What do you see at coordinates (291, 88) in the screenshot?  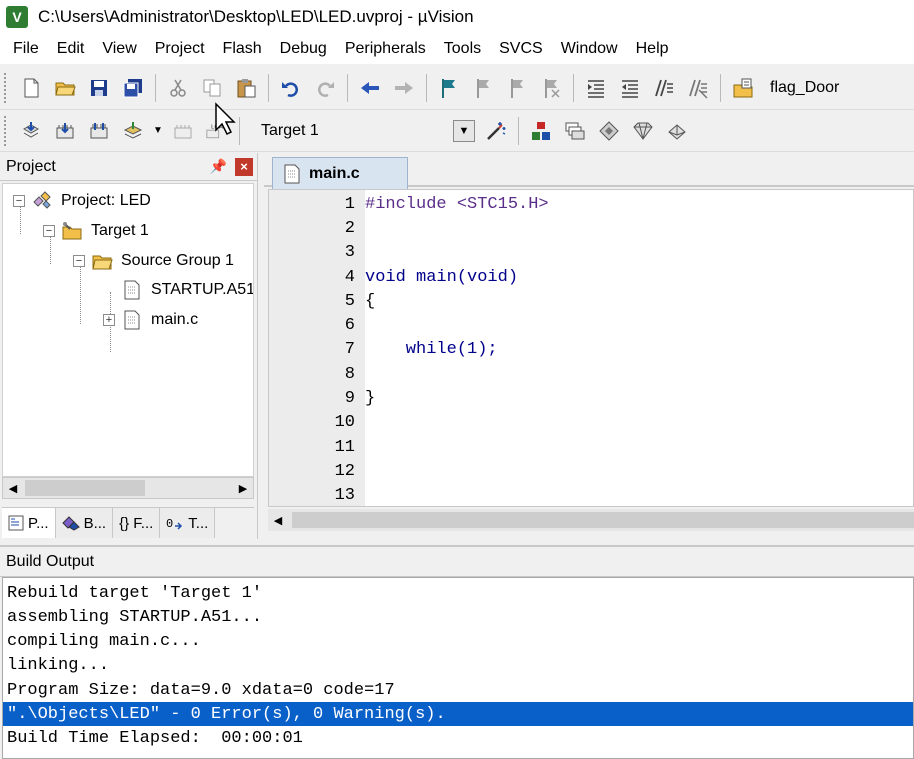 I see `undo-button` at bounding box center [291, 88].